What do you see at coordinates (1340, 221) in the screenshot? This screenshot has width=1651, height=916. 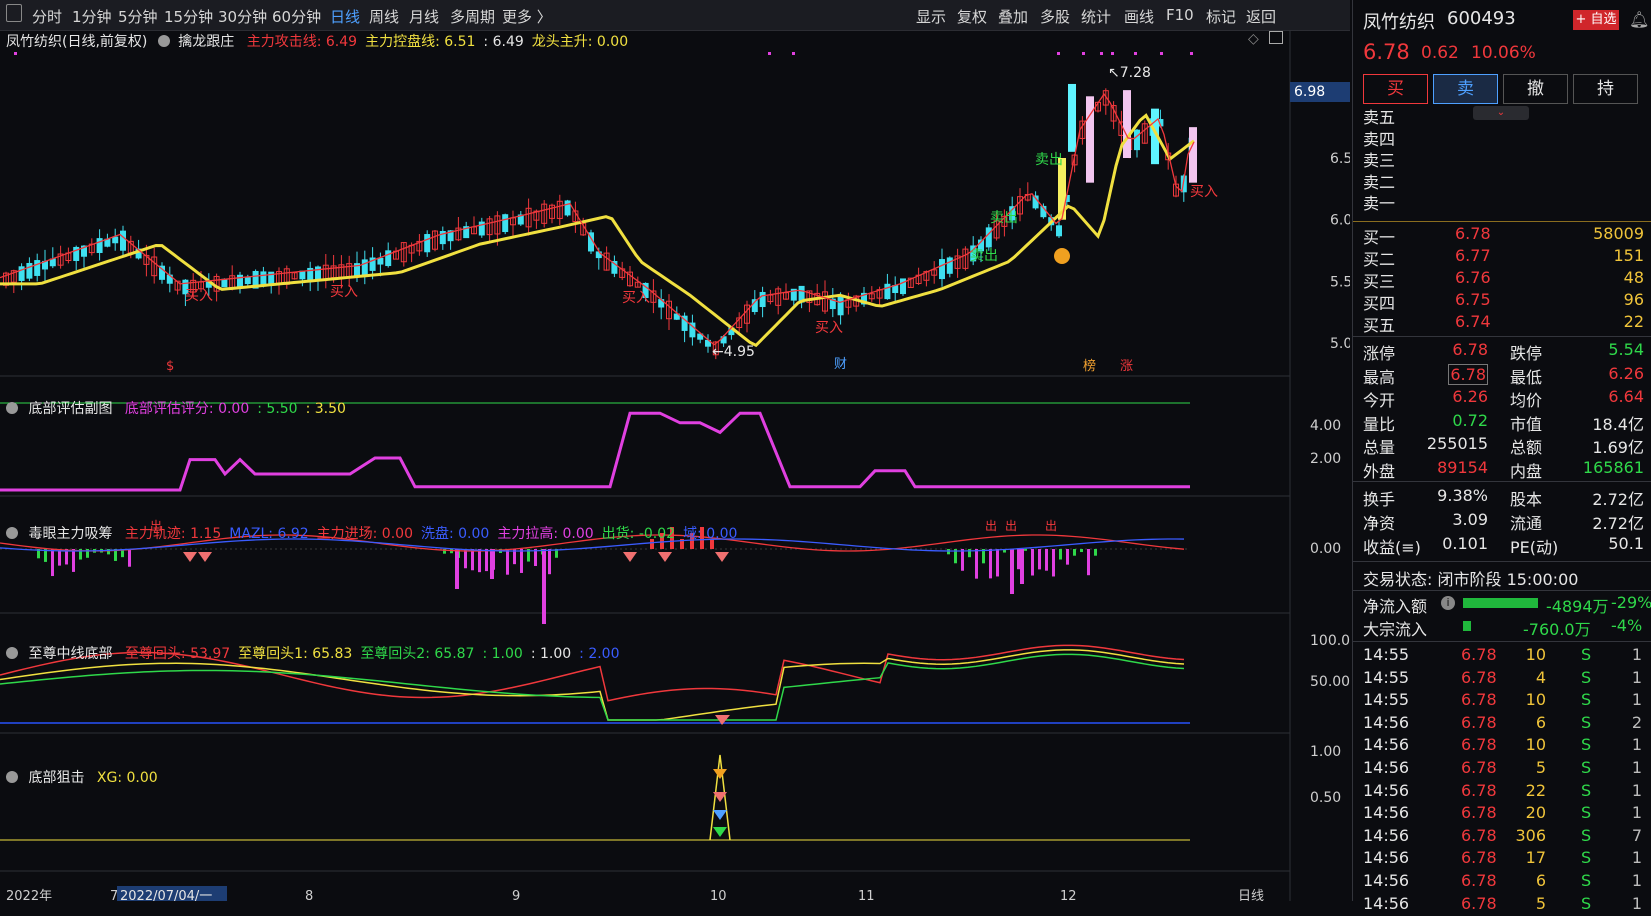 I see `price-axis-label: 6.00` at bounding box center [1340, 221].